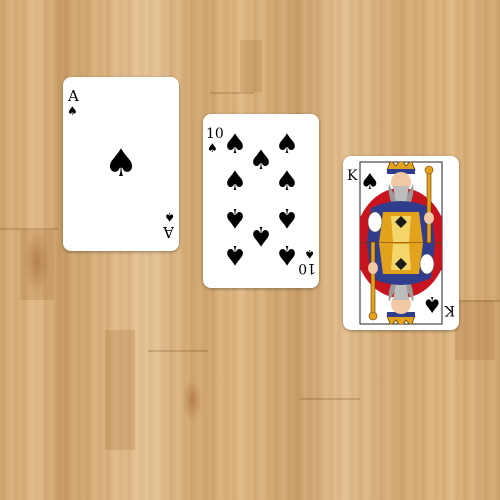  I want to click on card-ace-of-spades: A ♠ ♠ A ♠, so click(121, 164).